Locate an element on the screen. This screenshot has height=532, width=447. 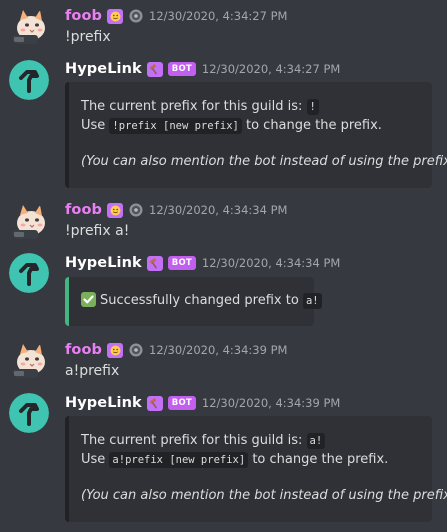
inline-code: a!prefix [new prefix] is located at coordinates (179, 460).